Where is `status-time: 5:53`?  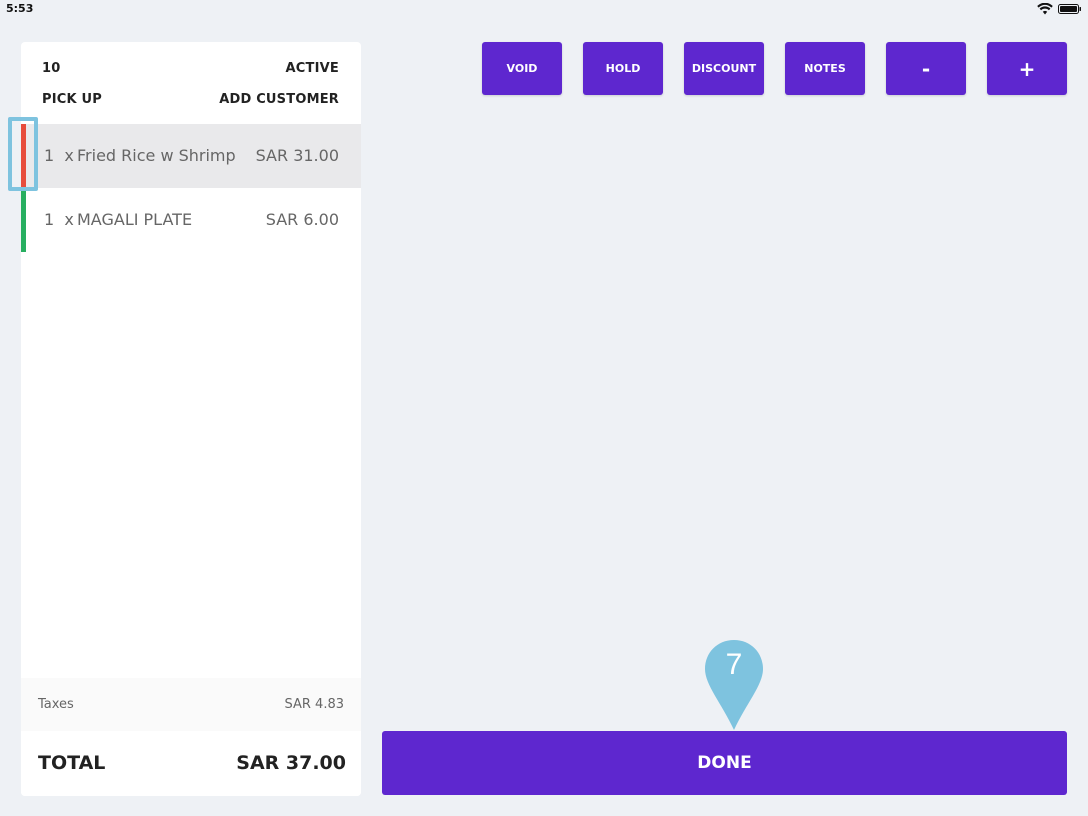
status-time: 5:53 is located at coordinates (20, 8).